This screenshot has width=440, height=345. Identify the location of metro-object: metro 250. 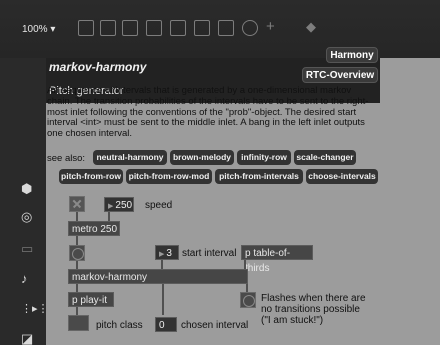
(94, 228).